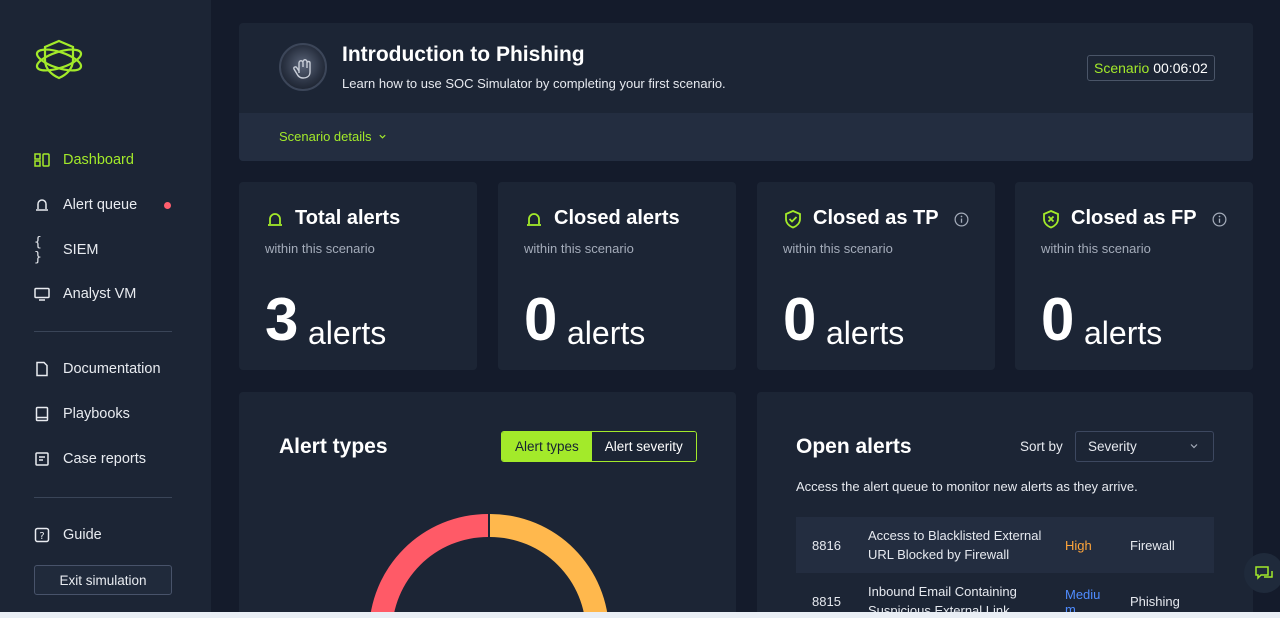 This screenshot has height=618, width=1280. What do you see at coordinates (463, 54) in the screenshot?
I see `scenario-title: Introduction to Phishing` at bounding box center [463, 54].